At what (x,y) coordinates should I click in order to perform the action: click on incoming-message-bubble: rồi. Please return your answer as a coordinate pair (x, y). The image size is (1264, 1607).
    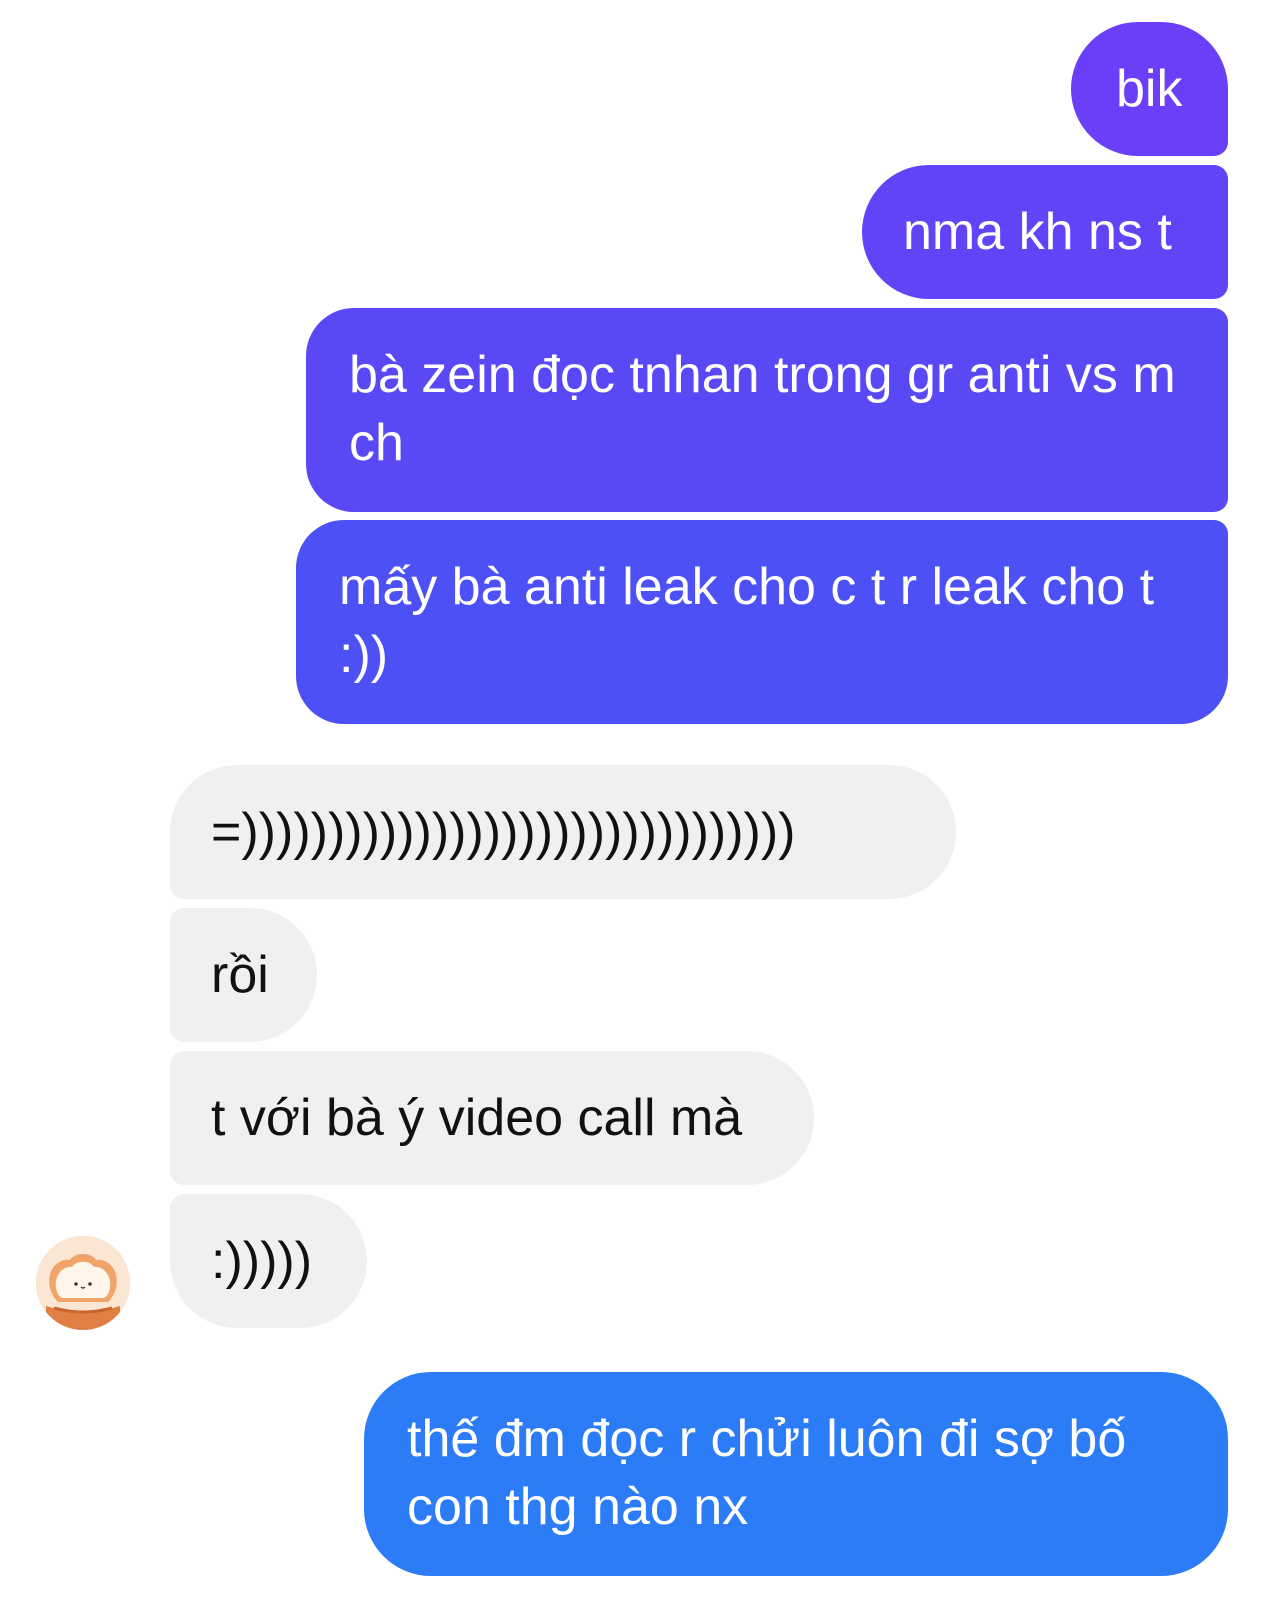
    Looking at the image, I should click on (243, 975).